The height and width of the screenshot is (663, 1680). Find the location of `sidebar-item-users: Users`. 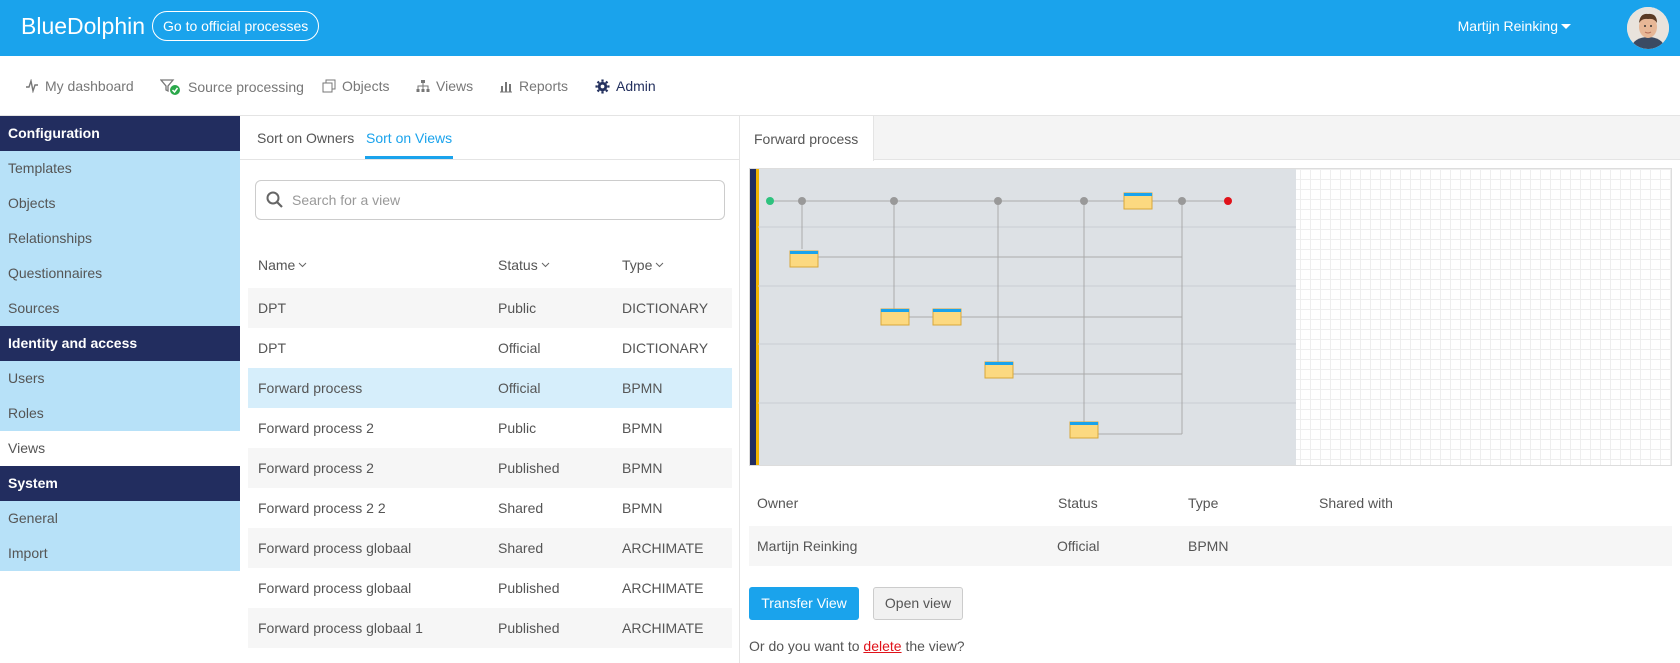

sidebar-item-users: Users is located at coordinates (120, 378).